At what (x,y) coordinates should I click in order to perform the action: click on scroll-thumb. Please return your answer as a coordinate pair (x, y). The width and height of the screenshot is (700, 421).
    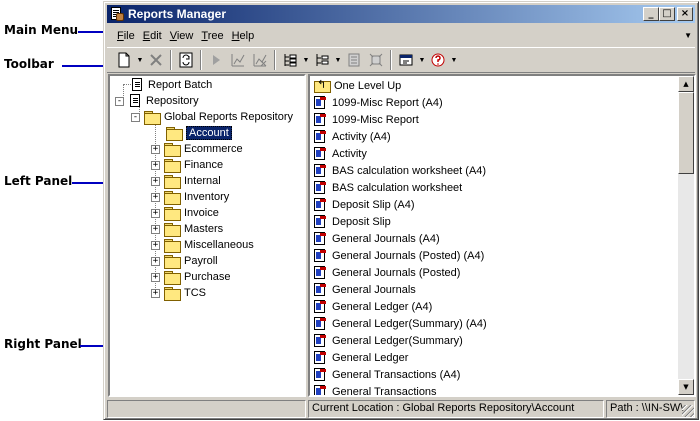
    Looking at the image, I should click on (686, 133).